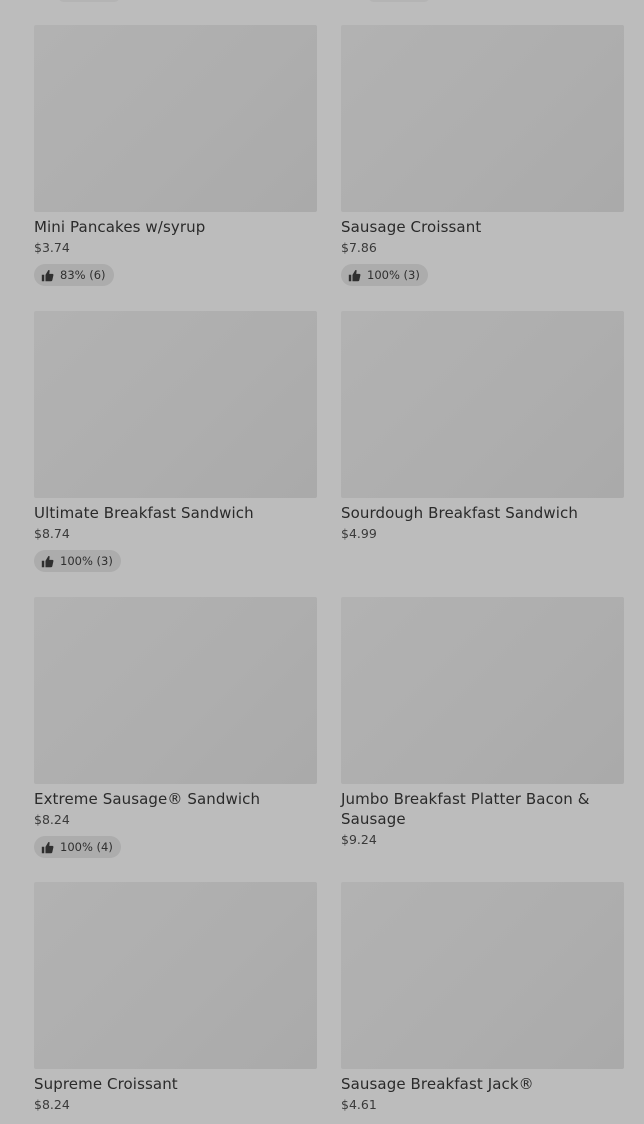  What do you see at coordinates (86, 847) in the screenshot?
I see `rating-text: 100% (4)` at bounding box center [86, 847].